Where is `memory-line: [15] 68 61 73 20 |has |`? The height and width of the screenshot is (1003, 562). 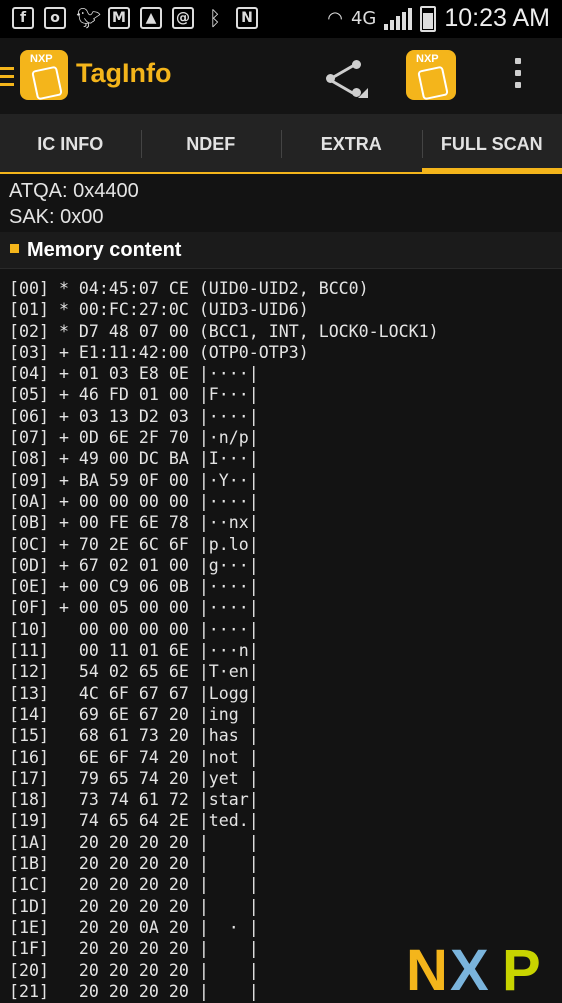
memory-line: [15] 68 61 73 20 |has | is located at coordinates (224, 735).